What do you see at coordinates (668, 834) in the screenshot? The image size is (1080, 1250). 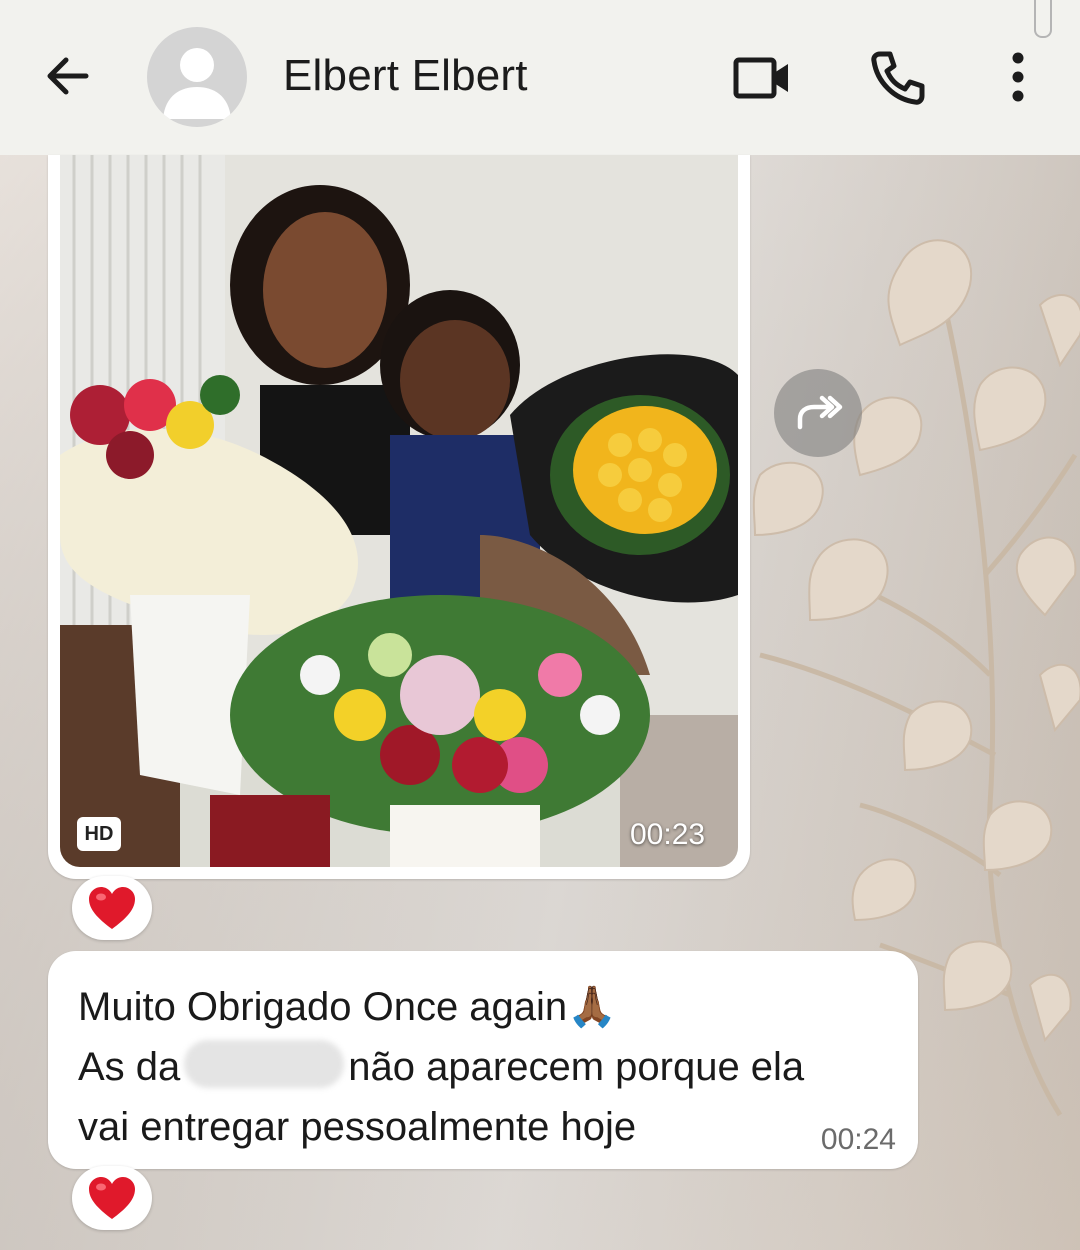 I see `video-duration: 00:23` at bounding box center [668, 834].